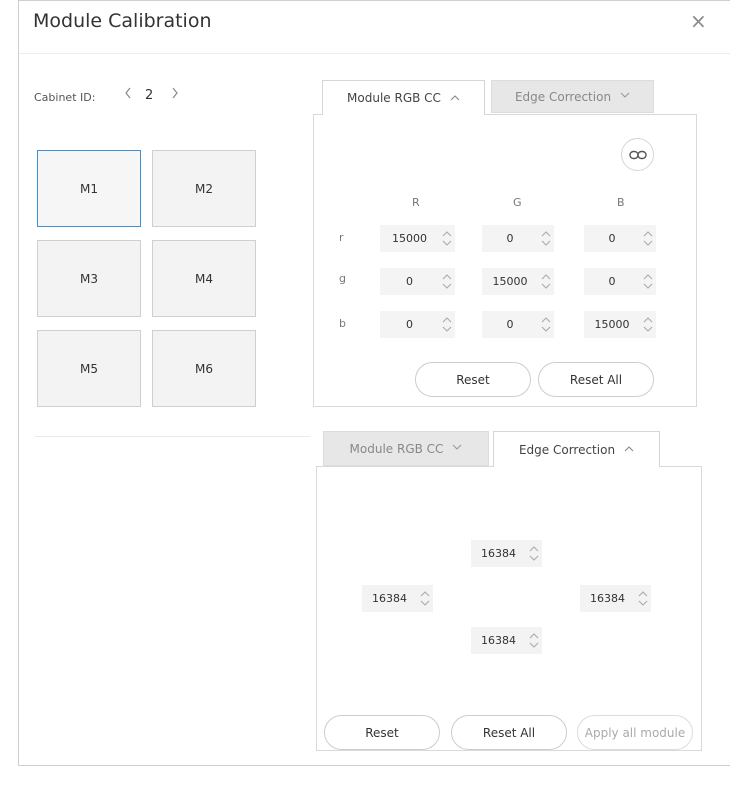 This screenshot has height=788, width=730. Describe the element at coordinates (65, 97) in the screenshot. I see `cabinet-id-label: Cabinet ID:` at that location.